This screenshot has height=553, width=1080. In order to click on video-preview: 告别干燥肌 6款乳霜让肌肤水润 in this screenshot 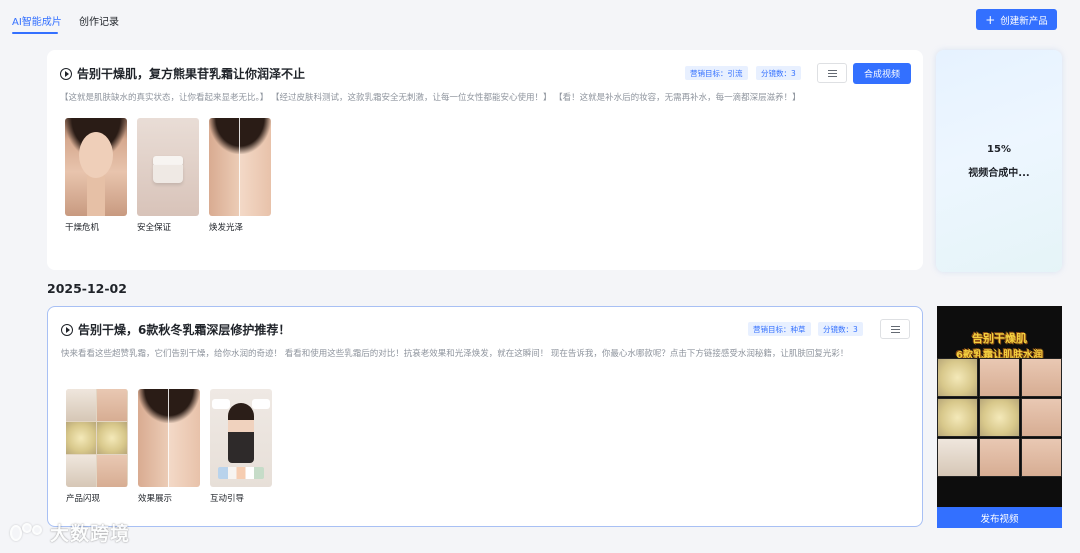, I will do `click(999, 417)`.